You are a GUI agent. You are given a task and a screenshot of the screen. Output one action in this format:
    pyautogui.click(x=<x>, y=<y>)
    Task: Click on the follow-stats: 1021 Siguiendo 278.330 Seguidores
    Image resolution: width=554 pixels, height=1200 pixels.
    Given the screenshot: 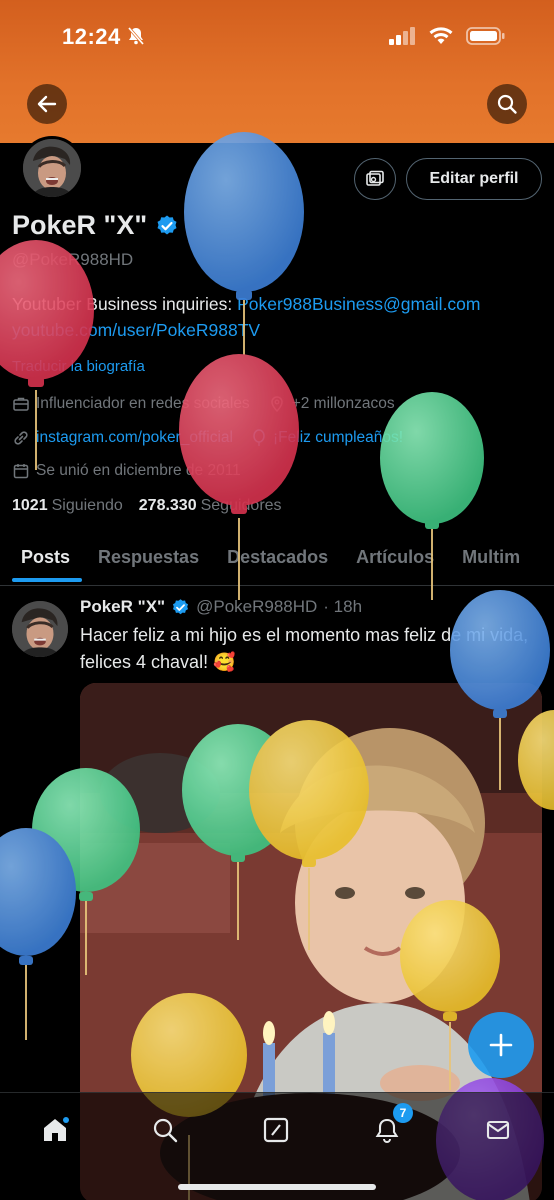 What is the action you would take?
    pyautogui.click(x=147, y=506)
    